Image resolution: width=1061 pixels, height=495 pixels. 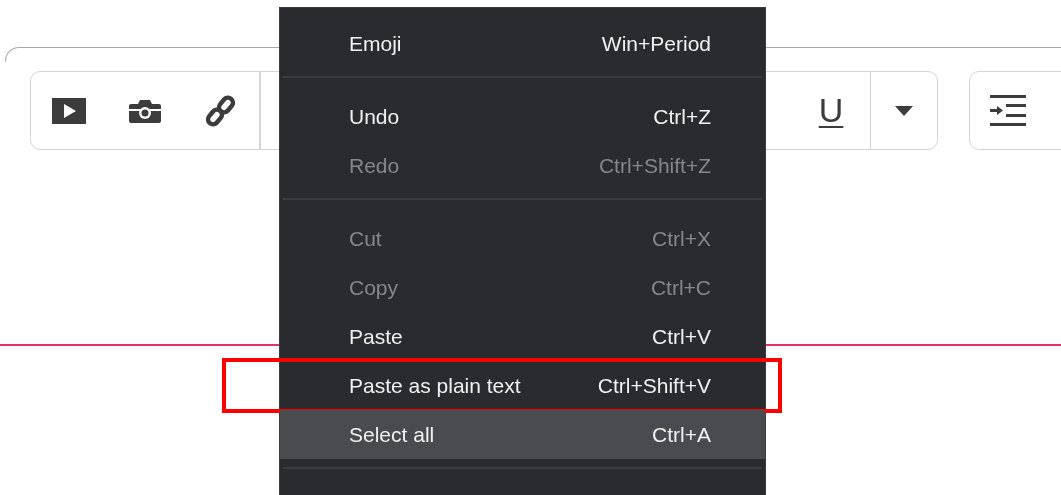 I want to click on menu-item: Undo Ctrl+Z, so click(x=522, y=116).